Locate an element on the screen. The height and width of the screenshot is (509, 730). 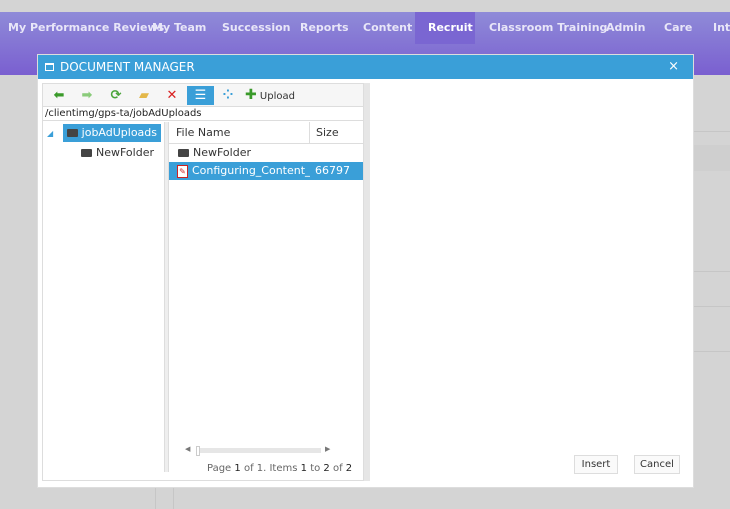
thumbnail-view-icon: ⁘ is located at coordinates (228, 95).